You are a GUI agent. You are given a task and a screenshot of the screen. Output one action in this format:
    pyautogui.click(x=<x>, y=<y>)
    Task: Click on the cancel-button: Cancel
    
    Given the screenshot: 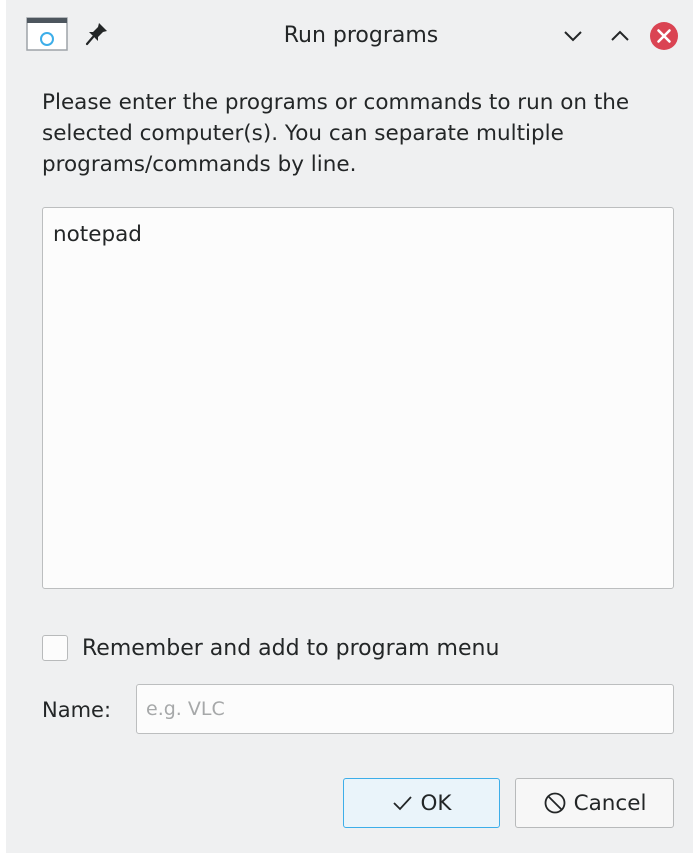 What is the action you would take?
    pyautogui.click(x=594, y=803)
    